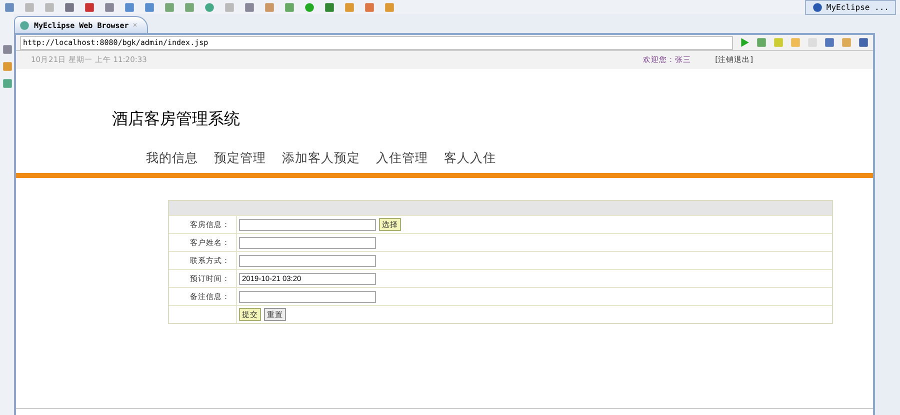 The height and width of the screenshot is (415, 900). I want to click on nav-link: 预定管理, so click(240, 158).